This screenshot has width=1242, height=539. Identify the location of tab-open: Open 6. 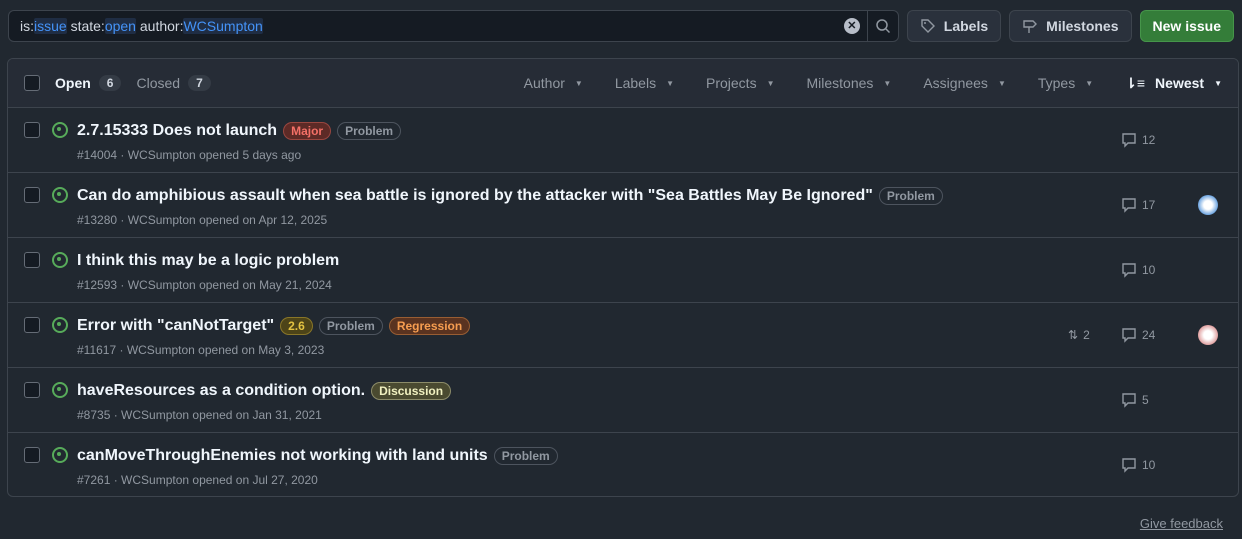
(88, 83).